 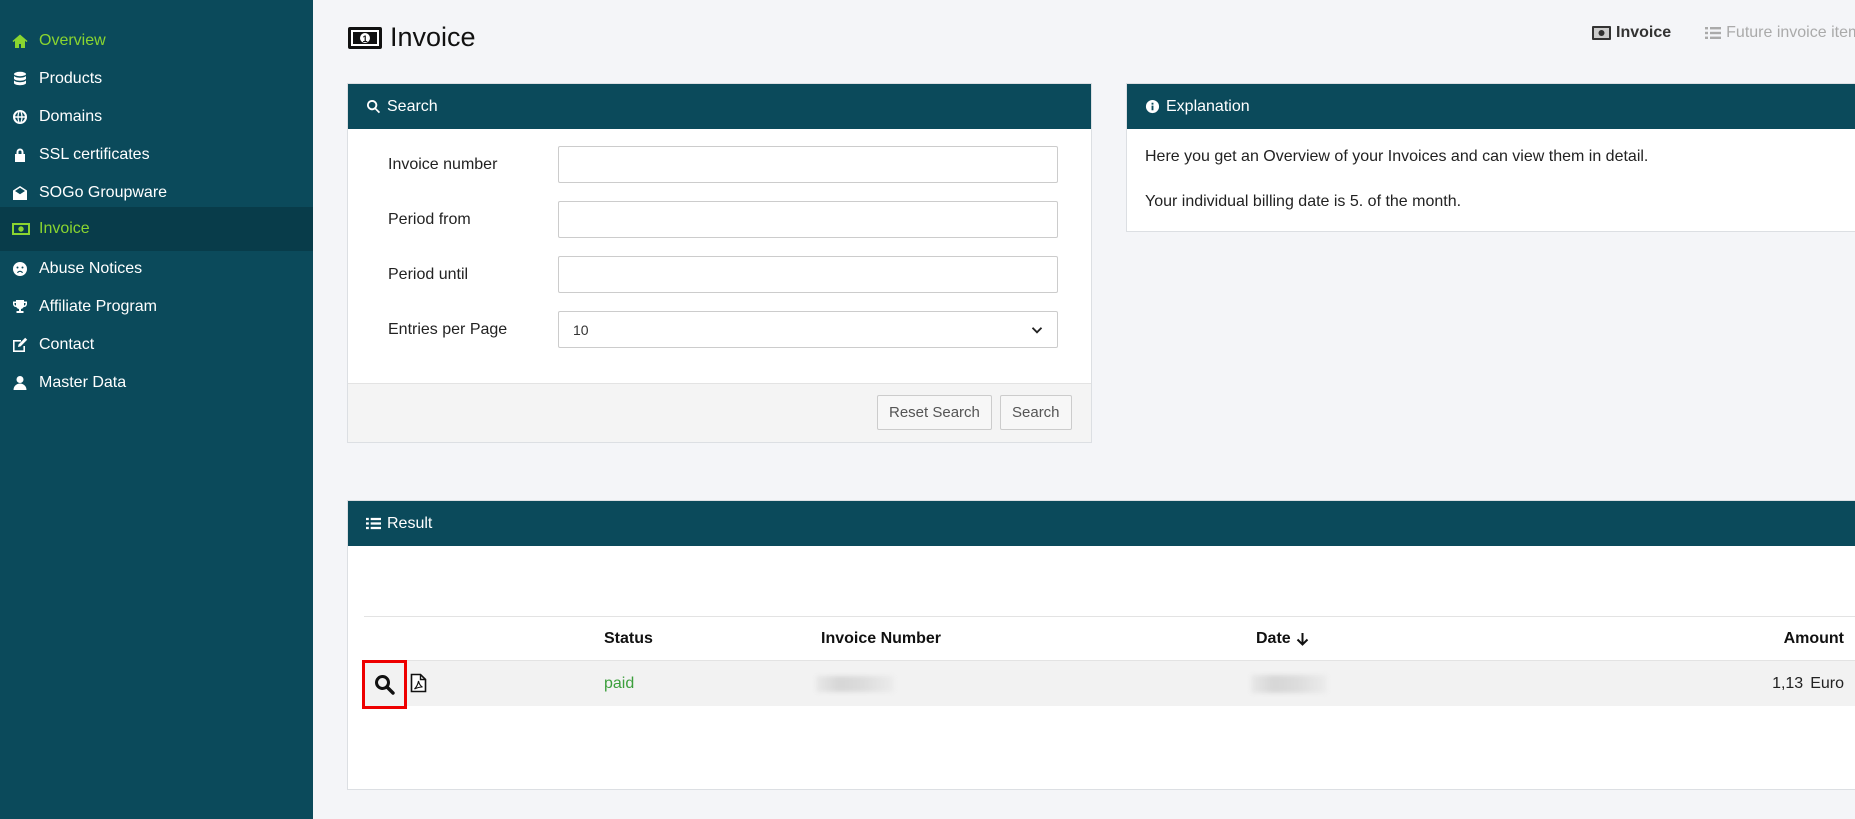 I want to click on globe-icon, so click(x=25, y=117).